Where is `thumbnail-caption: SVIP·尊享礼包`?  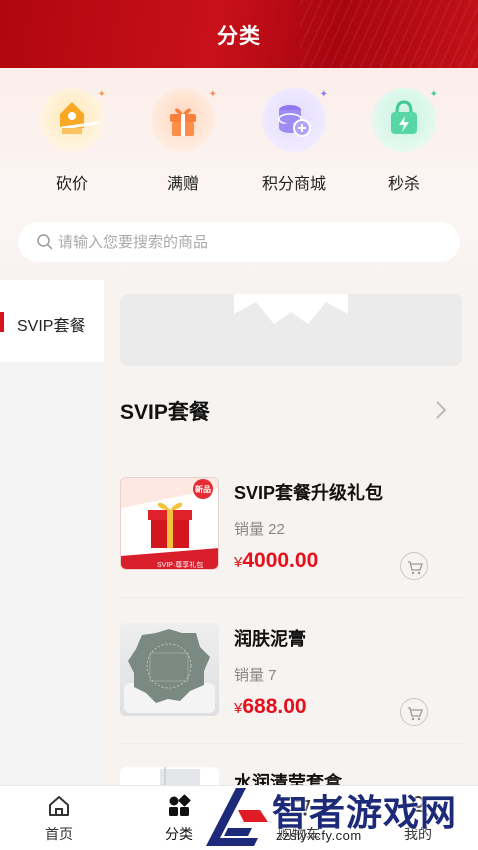 thumbnail-caption: SVIP·尊享礼包 is located at coordinates (180, 565).